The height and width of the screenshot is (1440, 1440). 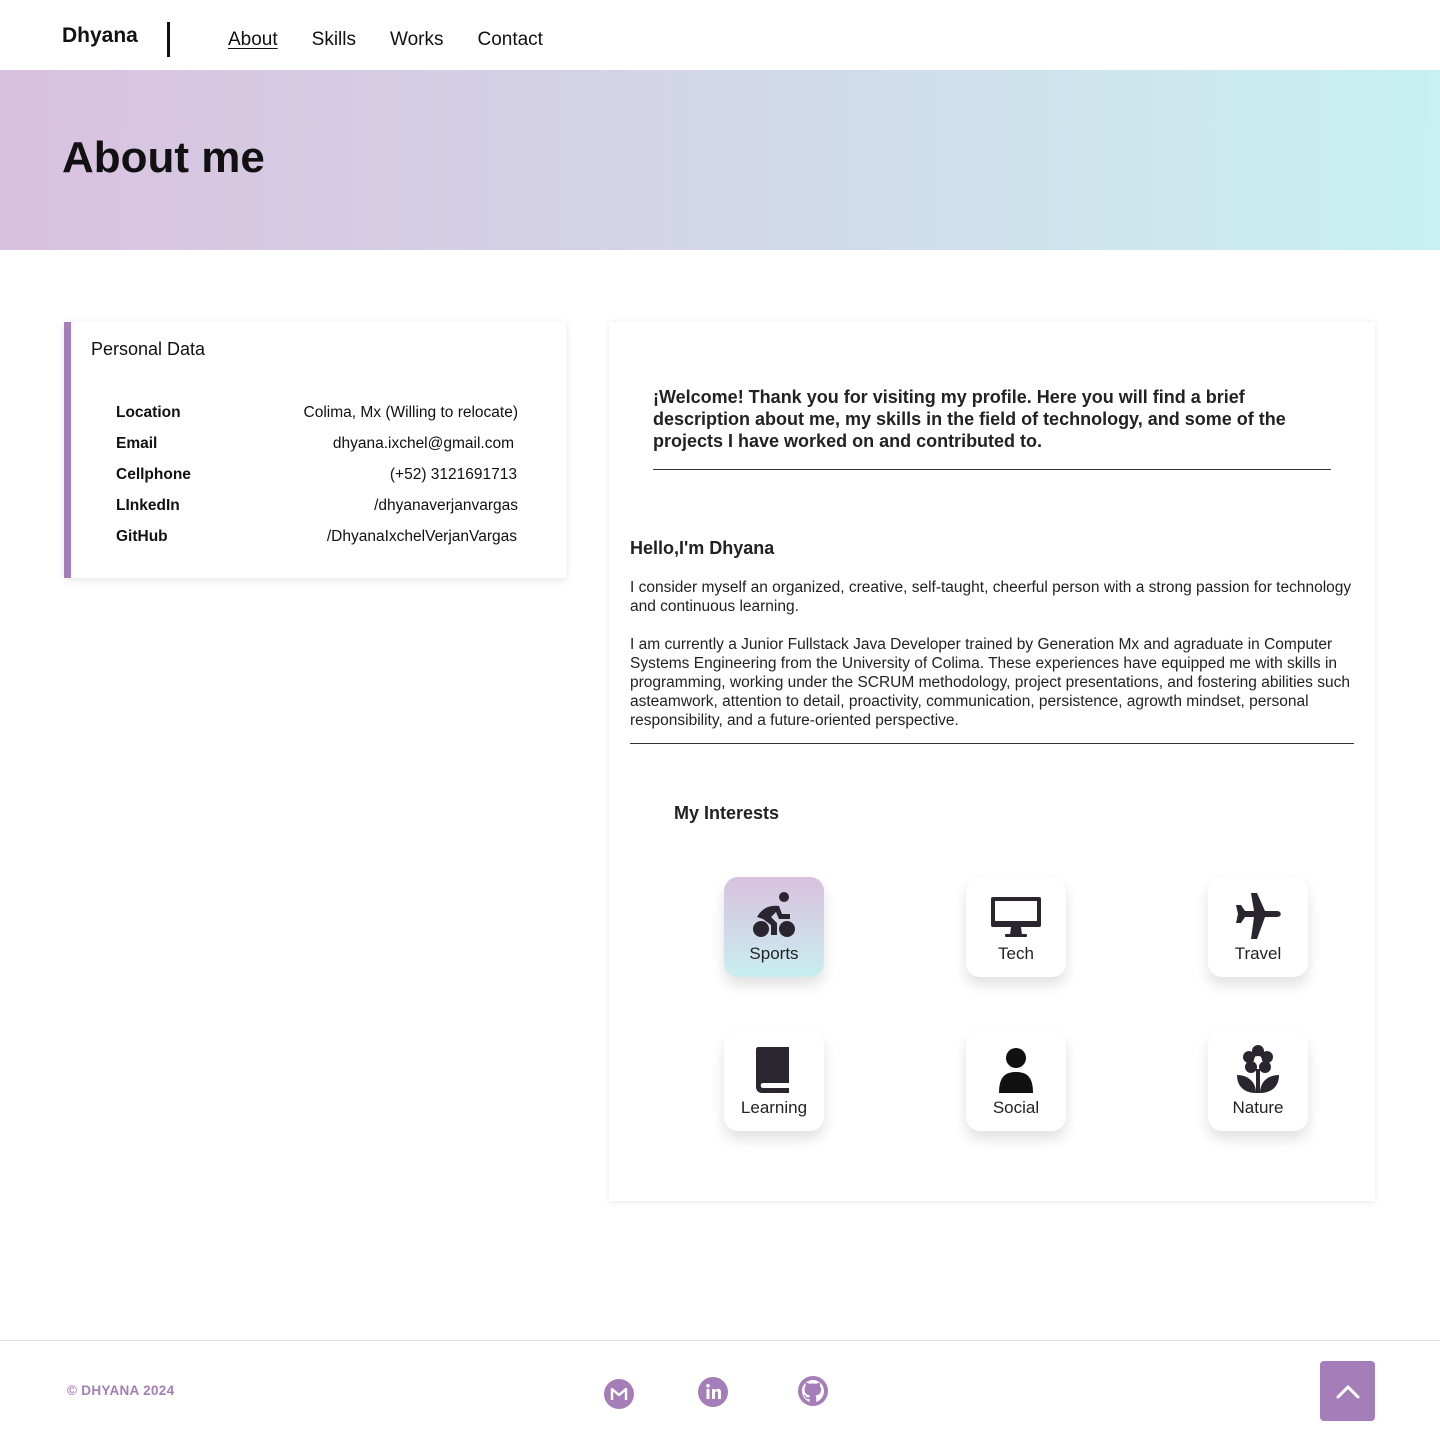 I want to click on row-label: LInkedIn, so click(x=148, y=505).